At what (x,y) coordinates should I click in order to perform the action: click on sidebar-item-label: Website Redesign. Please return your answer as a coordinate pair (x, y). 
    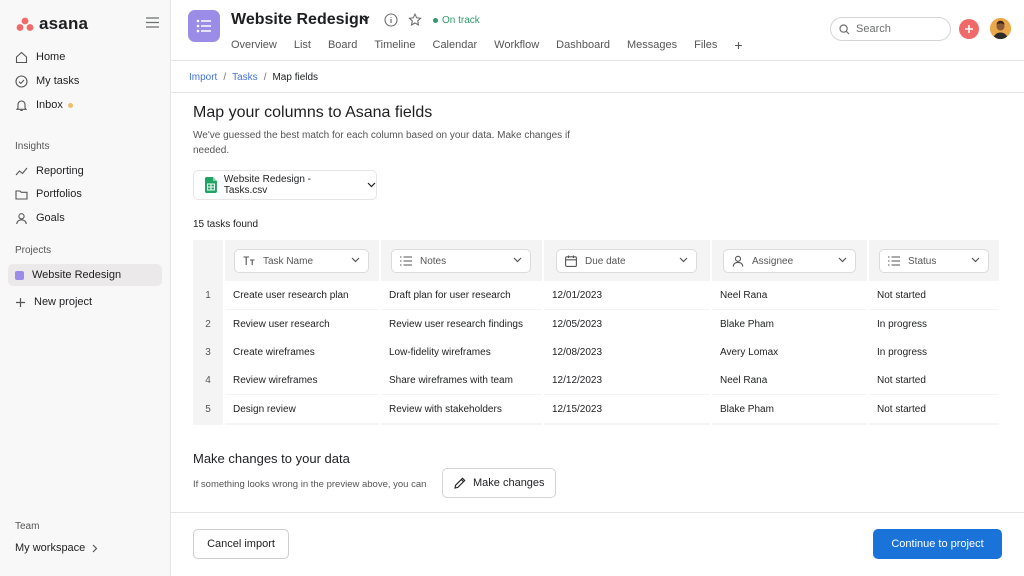
    Looking at the image, I should click on (77, 275).